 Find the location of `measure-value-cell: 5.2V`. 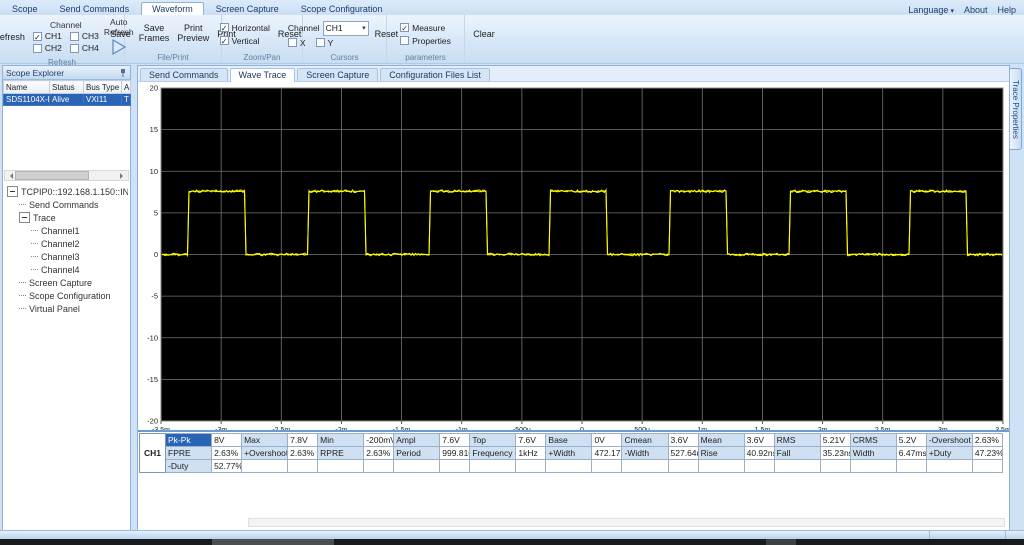

measure-value-cell: 5.2V is located at coordinates (911, 440).